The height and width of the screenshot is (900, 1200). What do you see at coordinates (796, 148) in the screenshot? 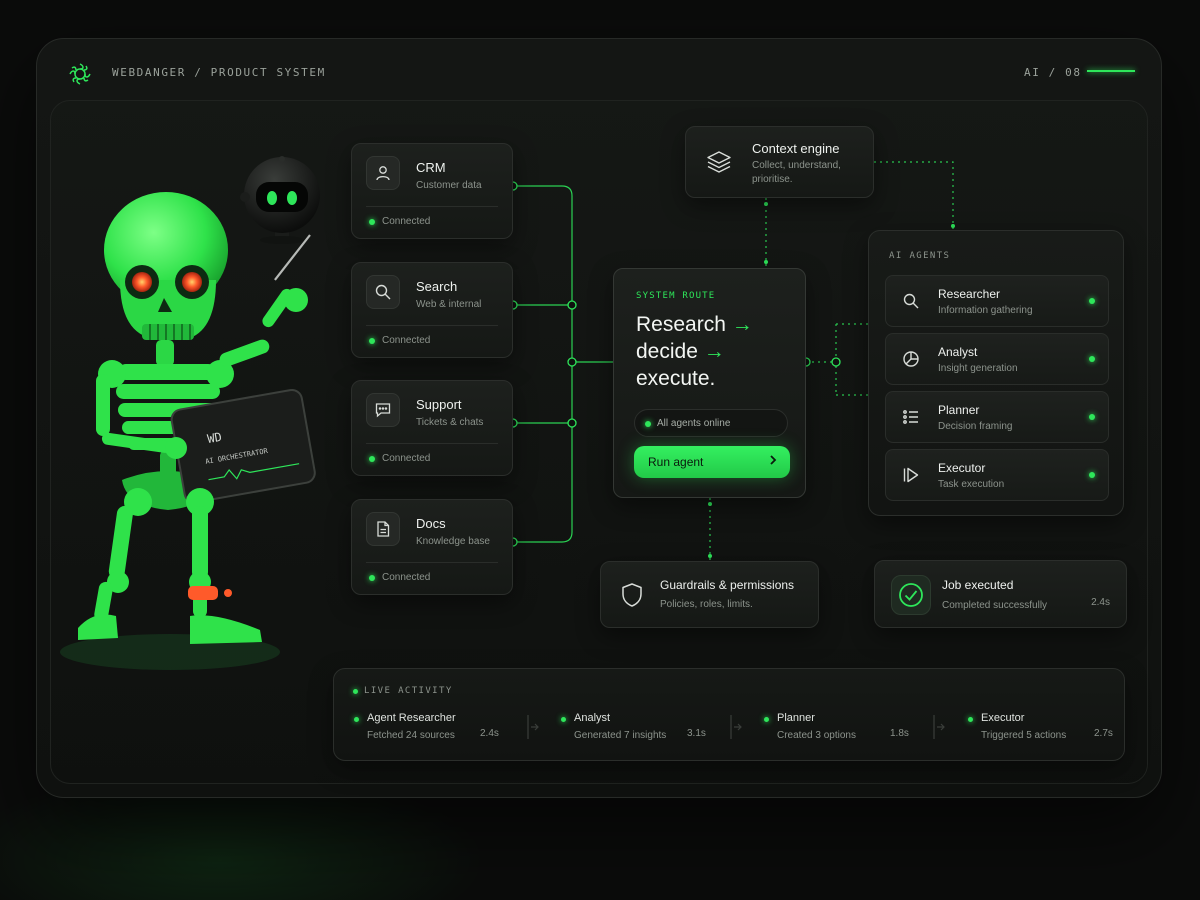
I see `context-engine-title: Context engine` at bounding box center [796, 148].